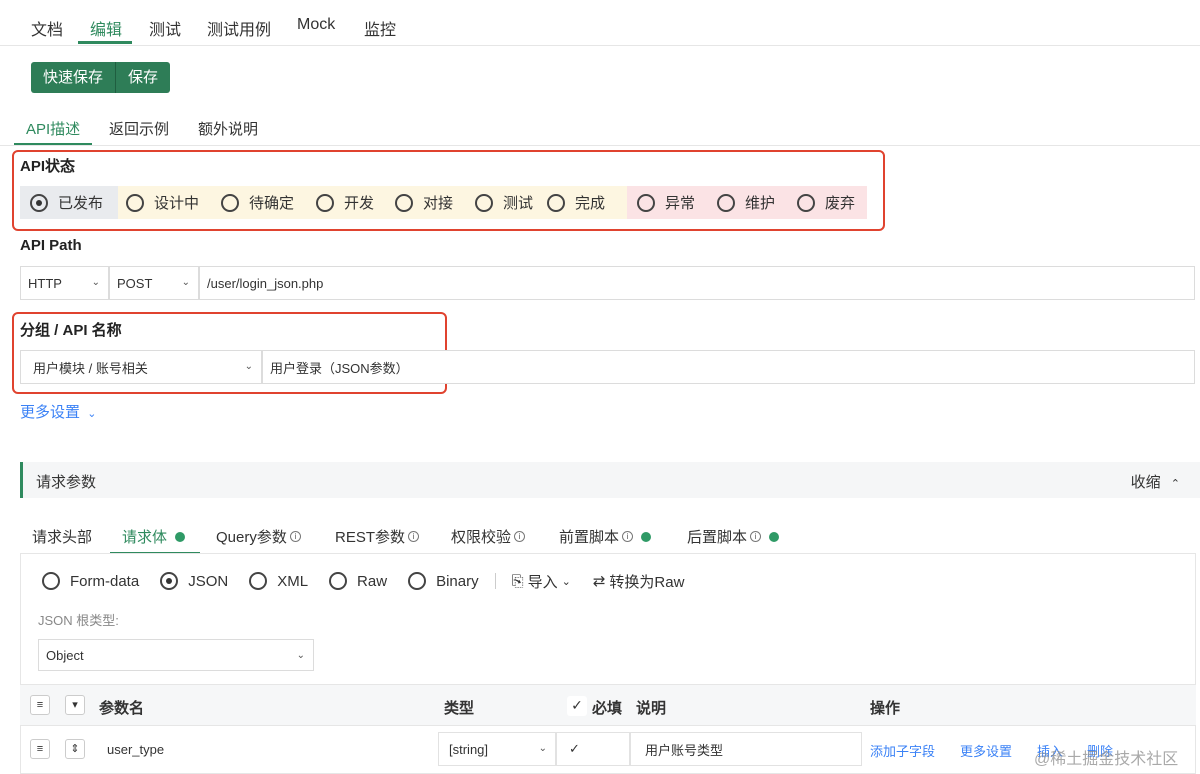  What do you see at coordinates (66, 482) in the screenshot?
I see `request-params-title: 请求参数` at bounding box center [66, 482].